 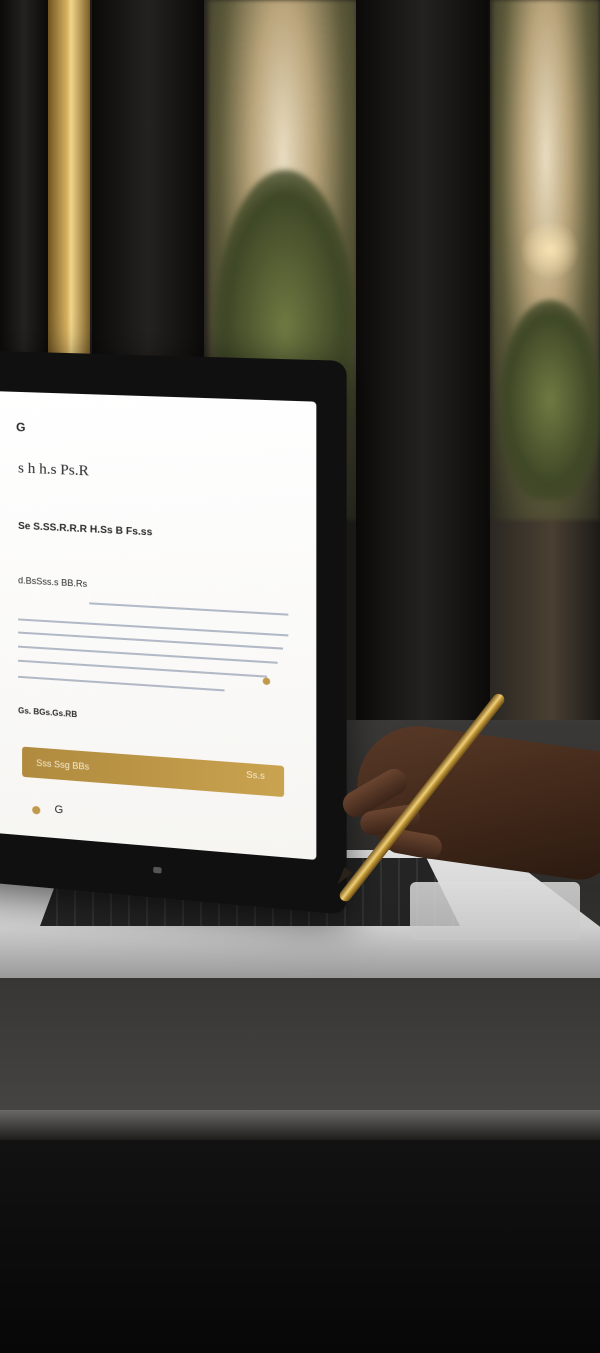 What do you see at coordinates (300, 1125) in the screenshot?
I see `desk-edge` at bounding box center [300, 1125].